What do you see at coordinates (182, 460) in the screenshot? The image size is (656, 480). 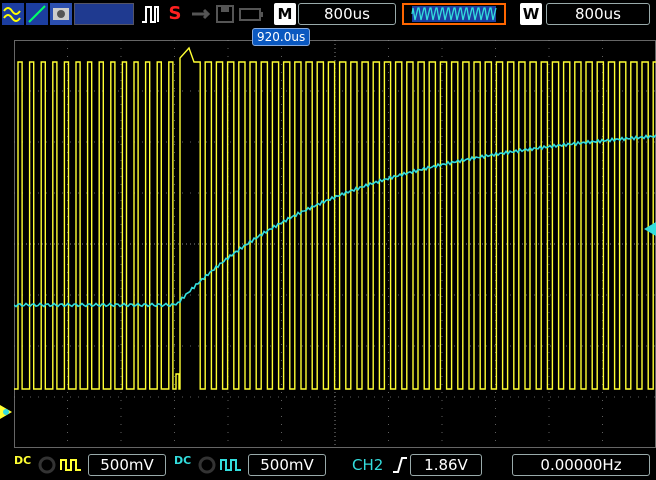 I see `ch2-coupling: DC` at bounding box center [182, 460].